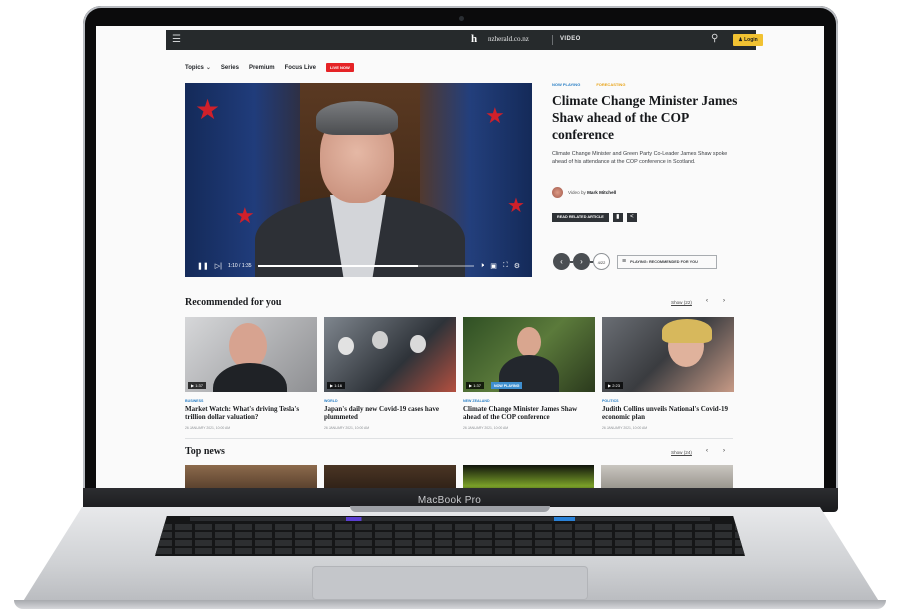 The image size is (899, 613). I want to click on tag-now-playing: NOW PLAYING, so click(566, 84).